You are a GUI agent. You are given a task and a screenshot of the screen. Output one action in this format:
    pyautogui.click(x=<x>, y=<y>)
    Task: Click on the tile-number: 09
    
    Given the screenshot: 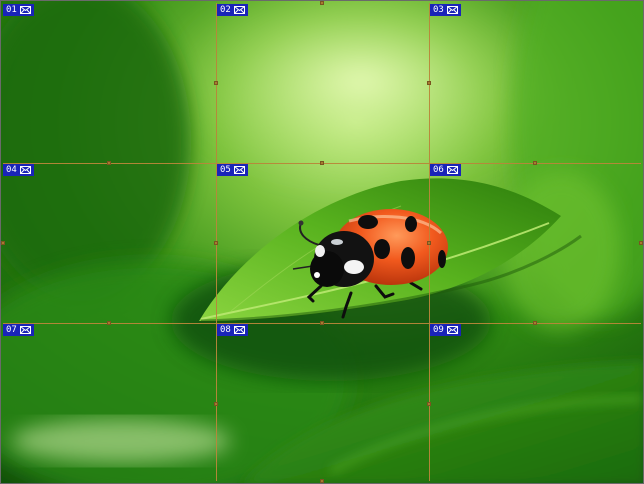 What is the action you would take?
    pyautogui.click(x=438, y=330)
    